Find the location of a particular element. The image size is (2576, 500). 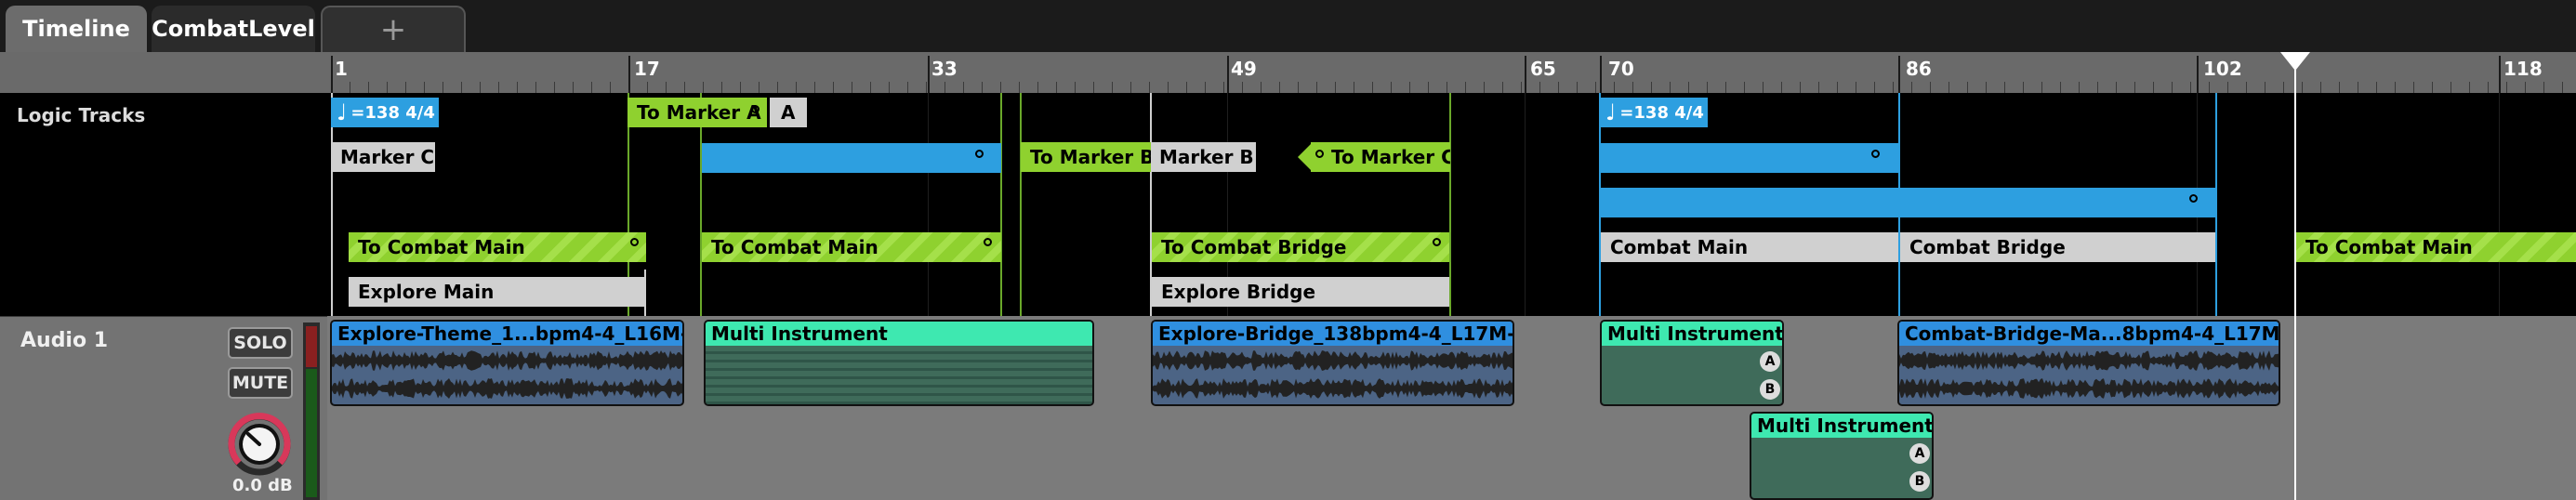

solo-button: SOLO is located at coordinates (260, 343).